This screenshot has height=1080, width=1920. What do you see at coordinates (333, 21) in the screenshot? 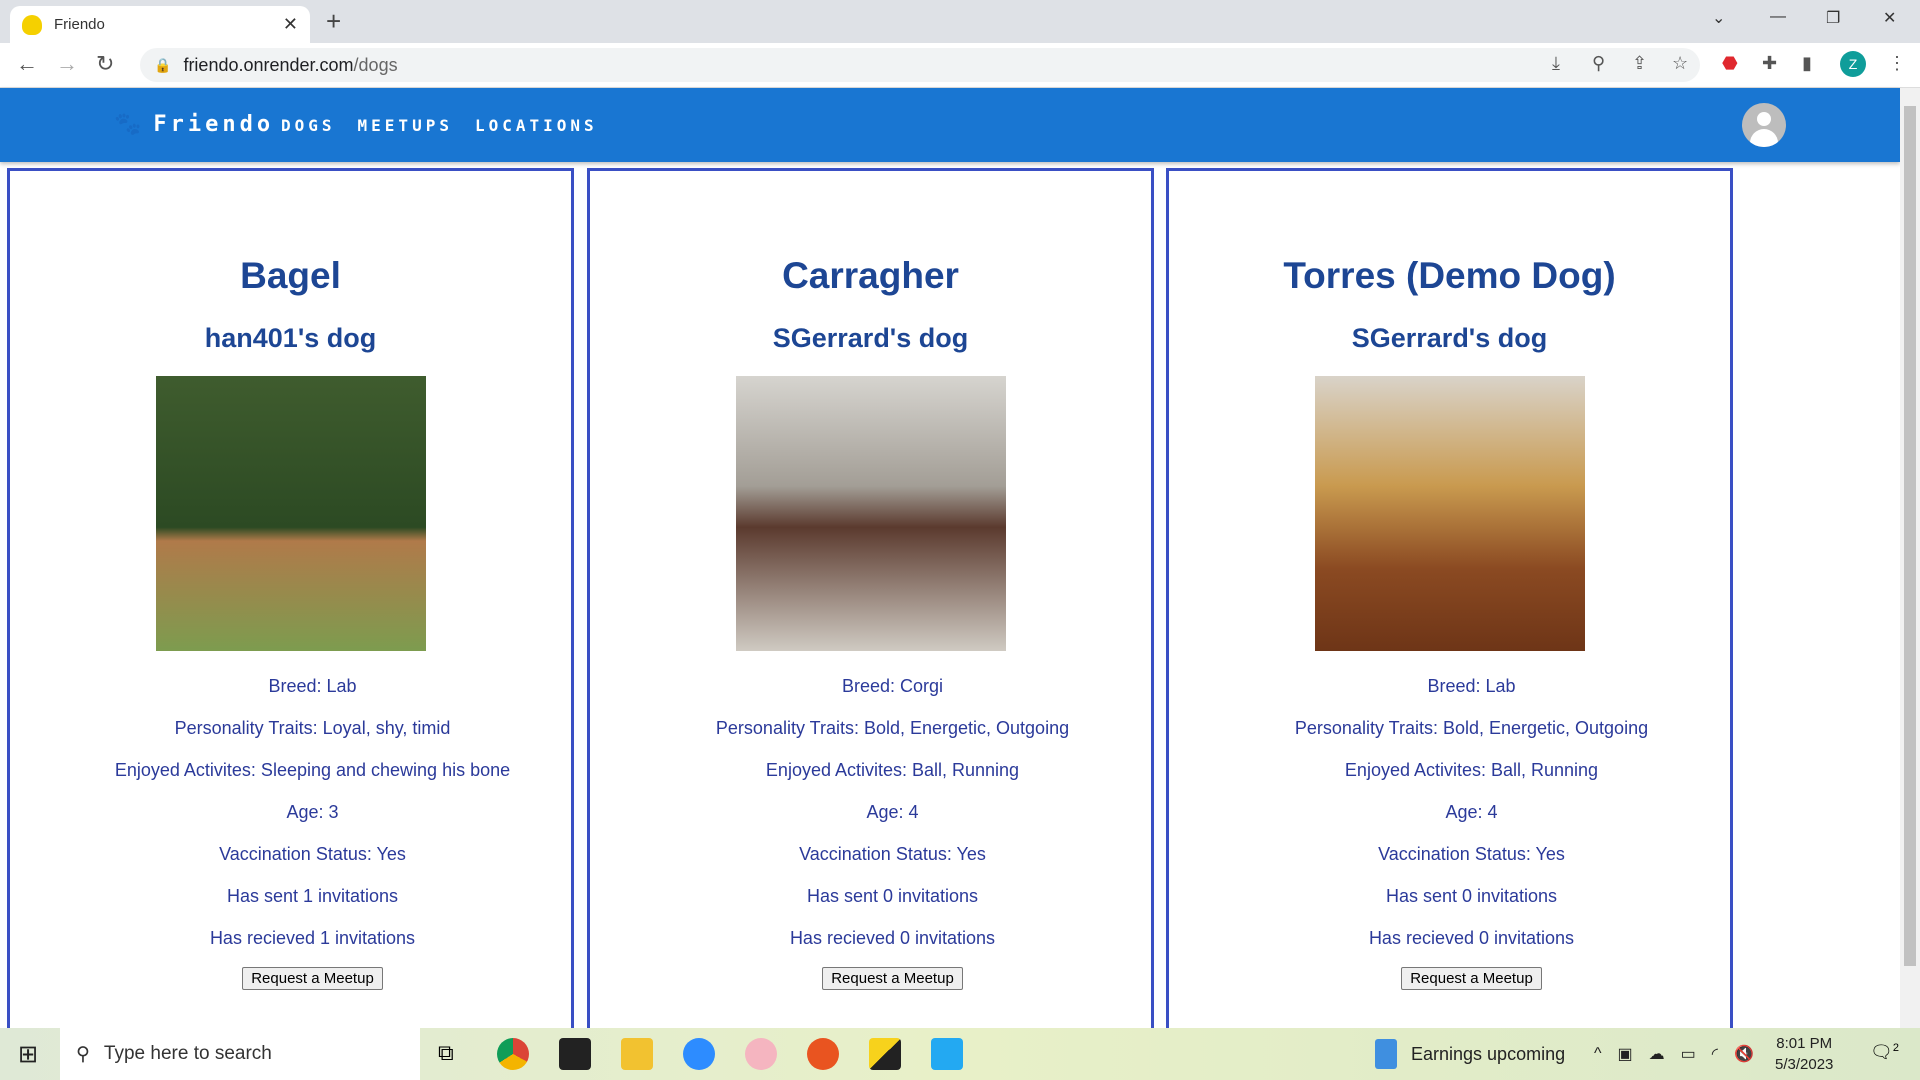
I see `new-tab-icon: +` at bounding box center [333, 21].